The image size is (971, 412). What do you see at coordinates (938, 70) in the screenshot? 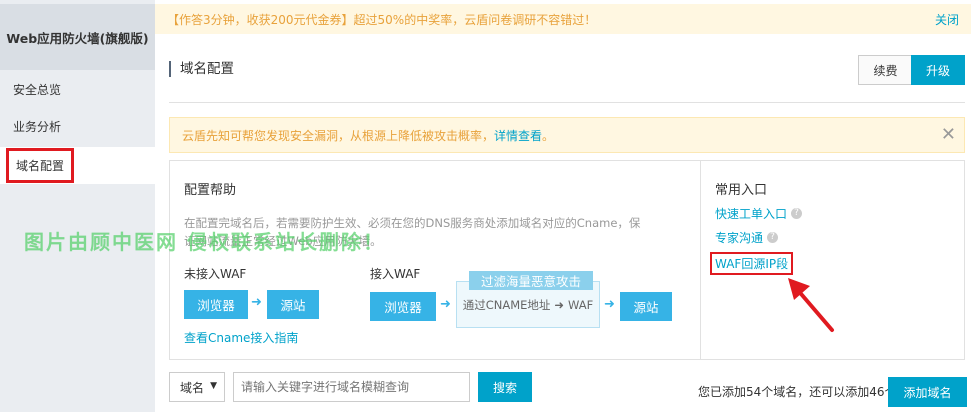
I see `upgrade-button: 升级` at bounding box center [938, 70].